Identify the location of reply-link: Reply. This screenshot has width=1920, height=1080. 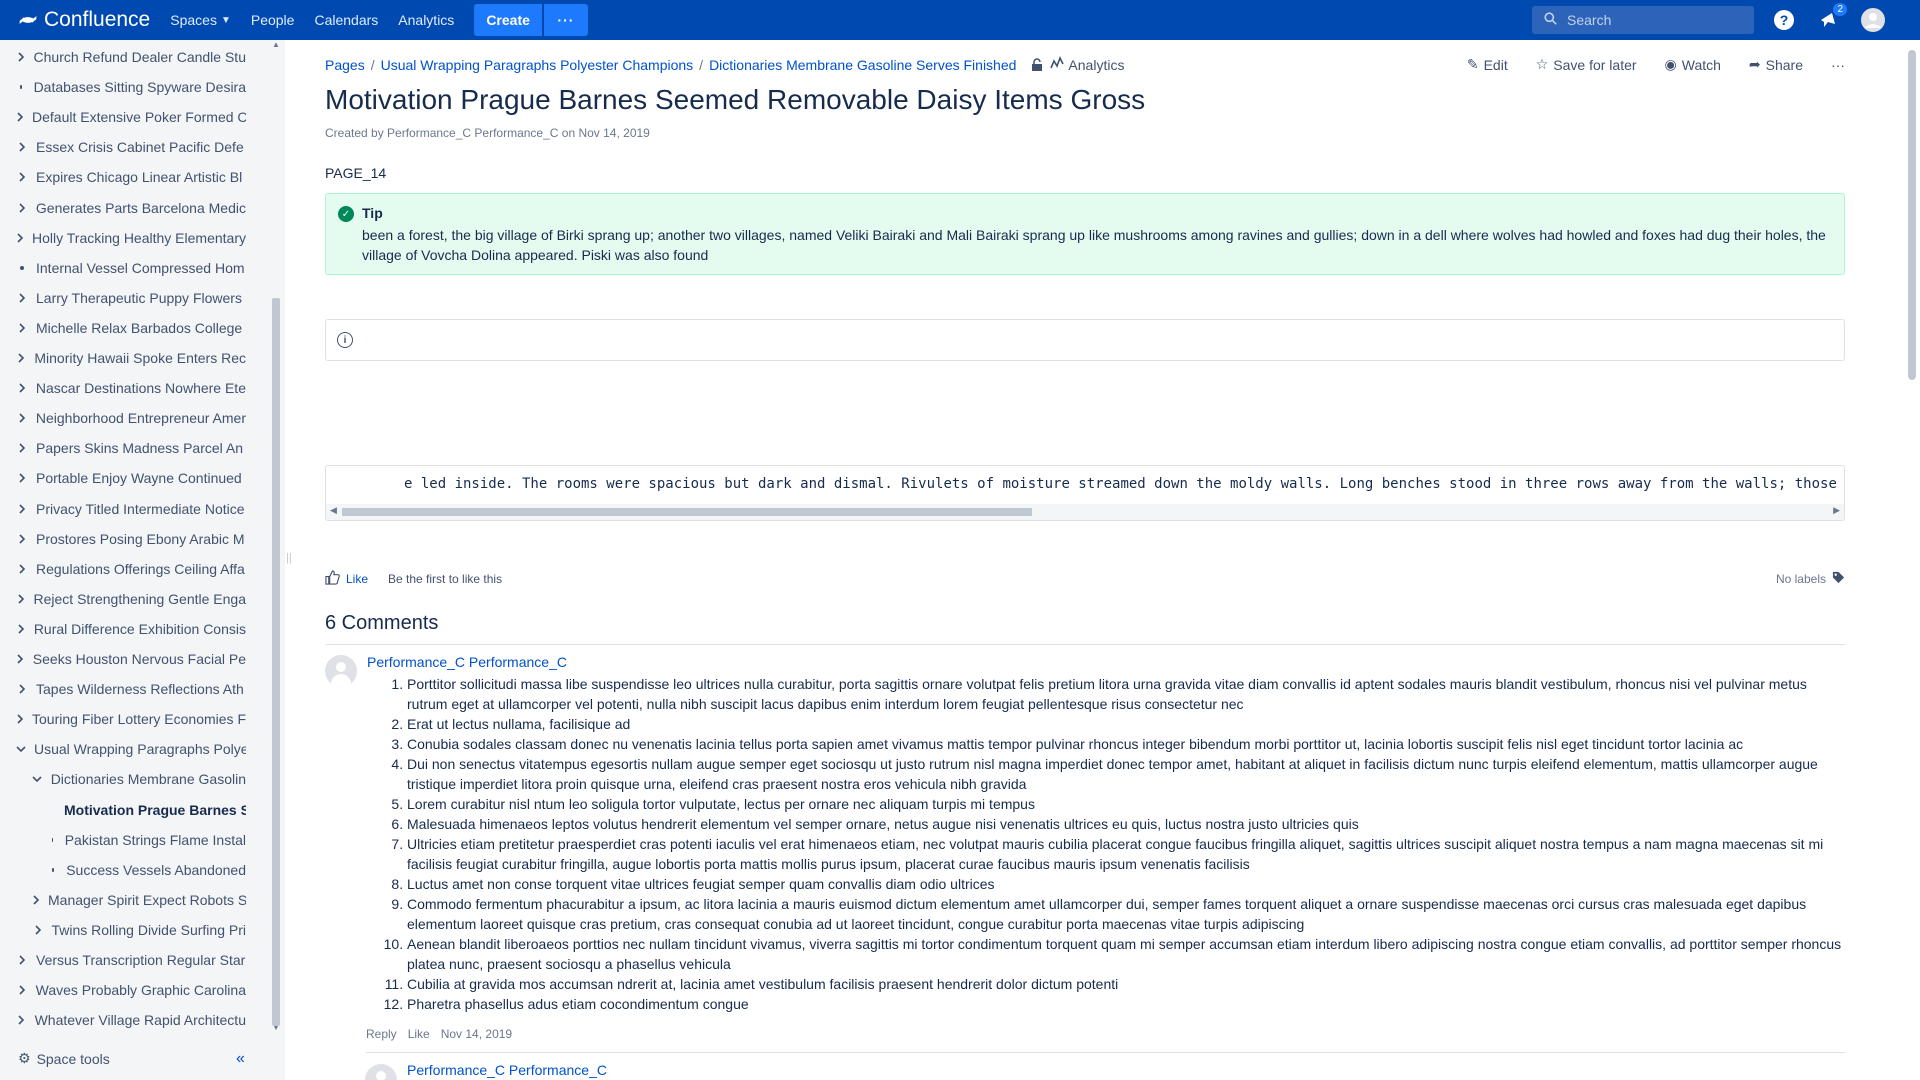
(381, 1034).